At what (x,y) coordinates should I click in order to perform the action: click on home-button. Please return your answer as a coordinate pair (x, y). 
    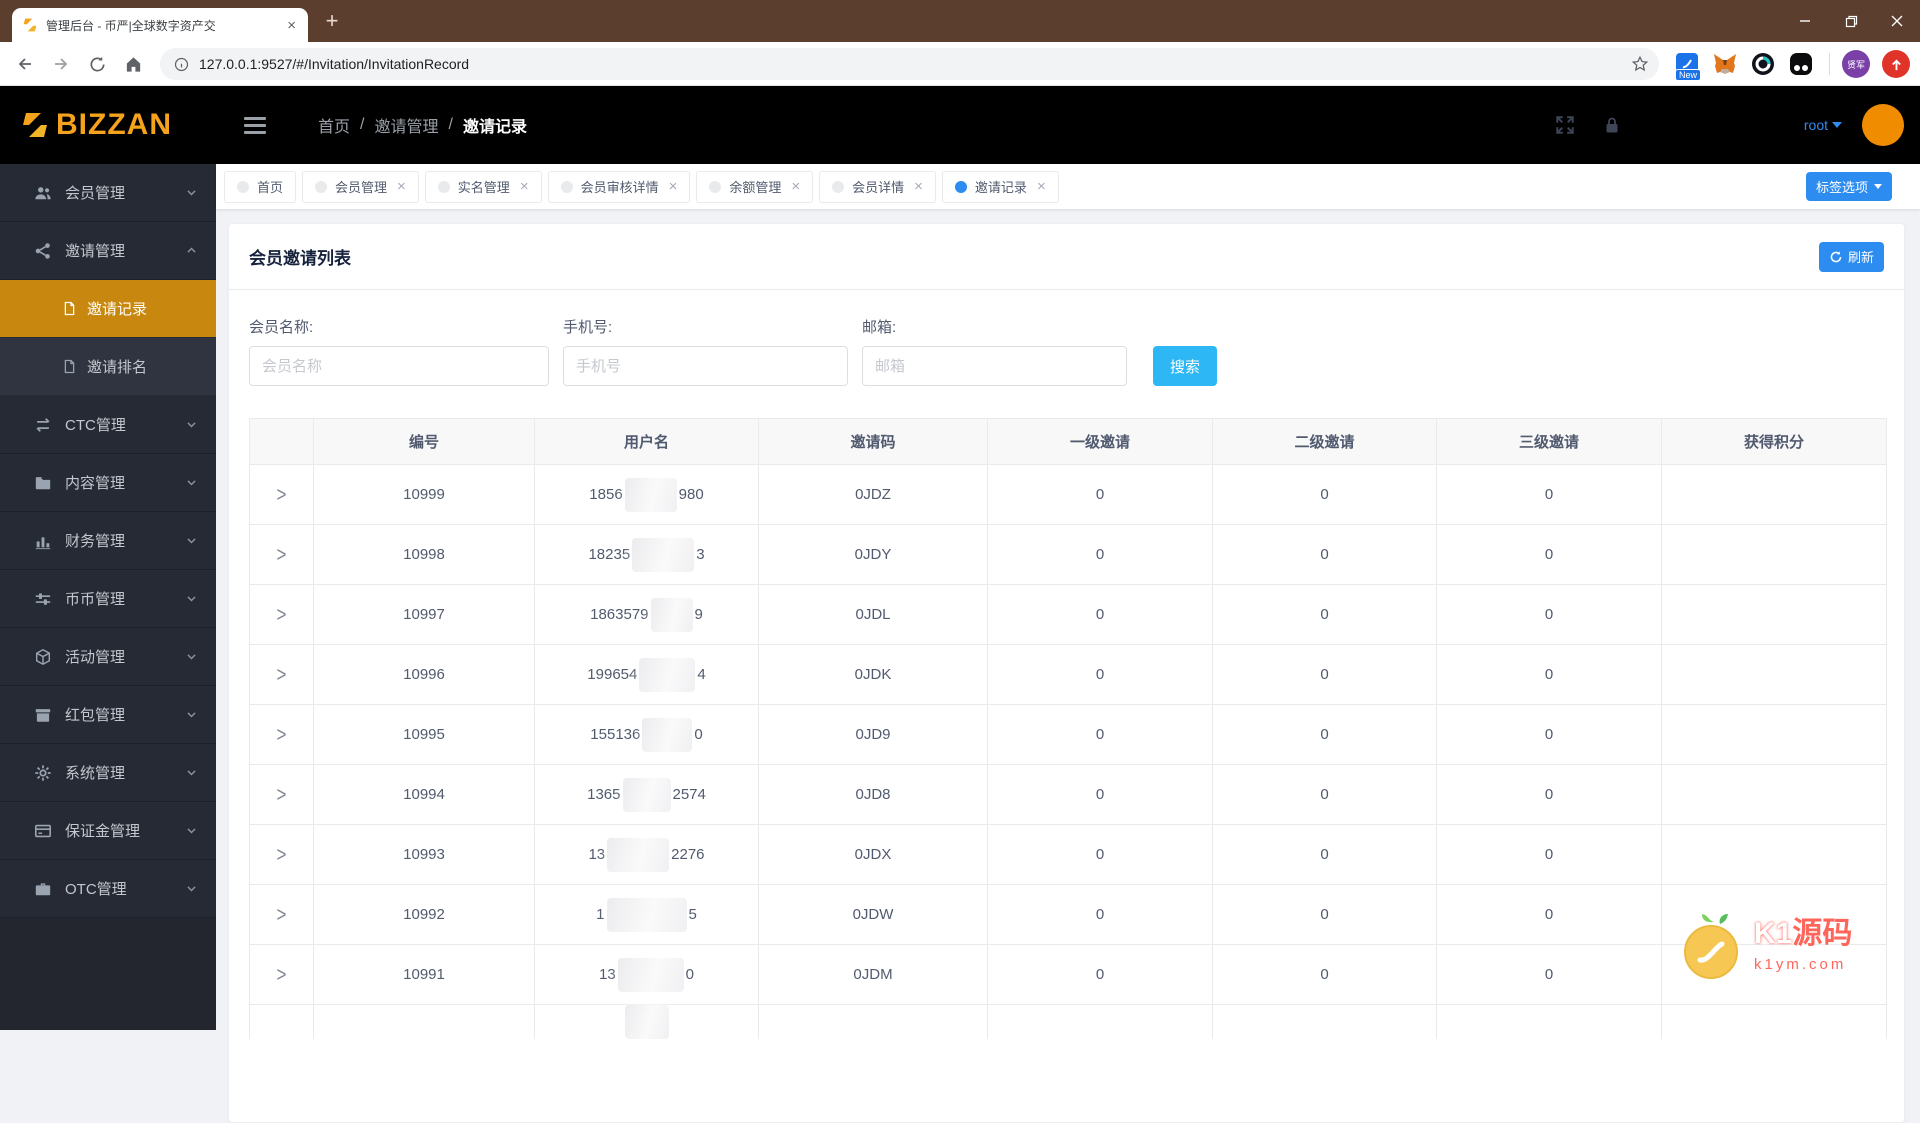
    Looking at the image, I should click on (133, 64).